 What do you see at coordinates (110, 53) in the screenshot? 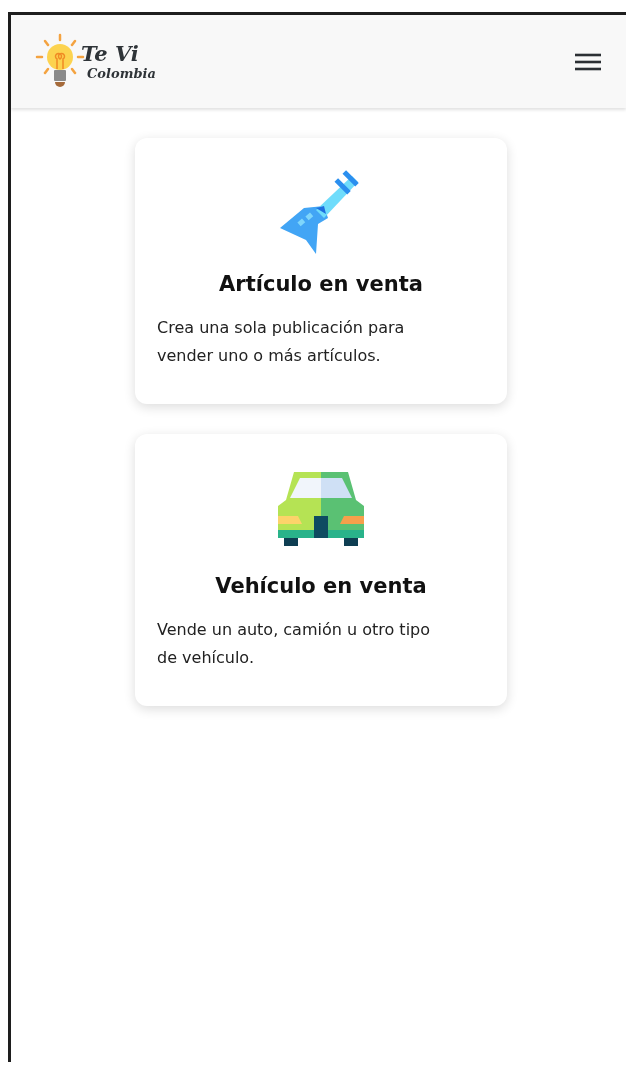
I see `logo-title: Te Vi` at bounding box center [110, 53].